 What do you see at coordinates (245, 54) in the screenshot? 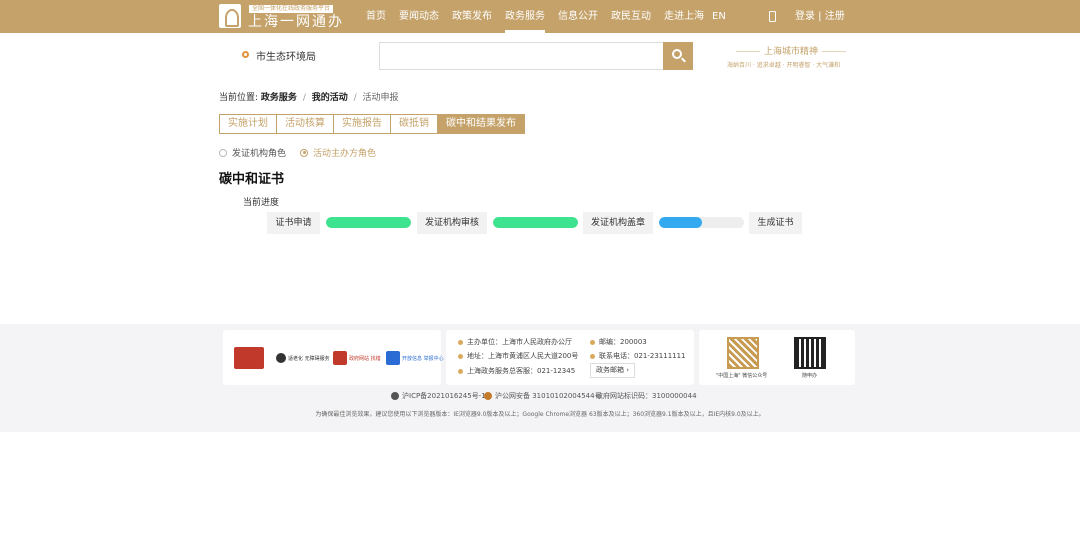
I see `location-icon` at bounding box center [245, 54].